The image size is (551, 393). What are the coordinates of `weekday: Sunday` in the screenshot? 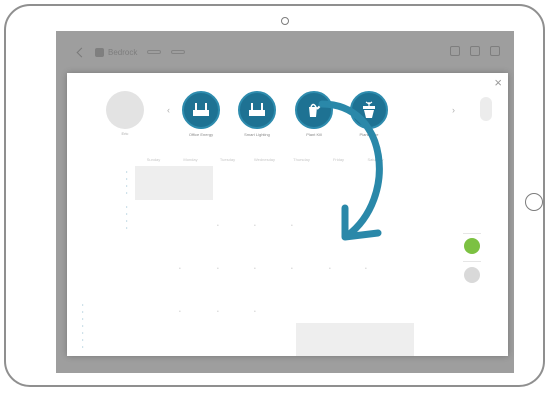 It's located at (153, 159).